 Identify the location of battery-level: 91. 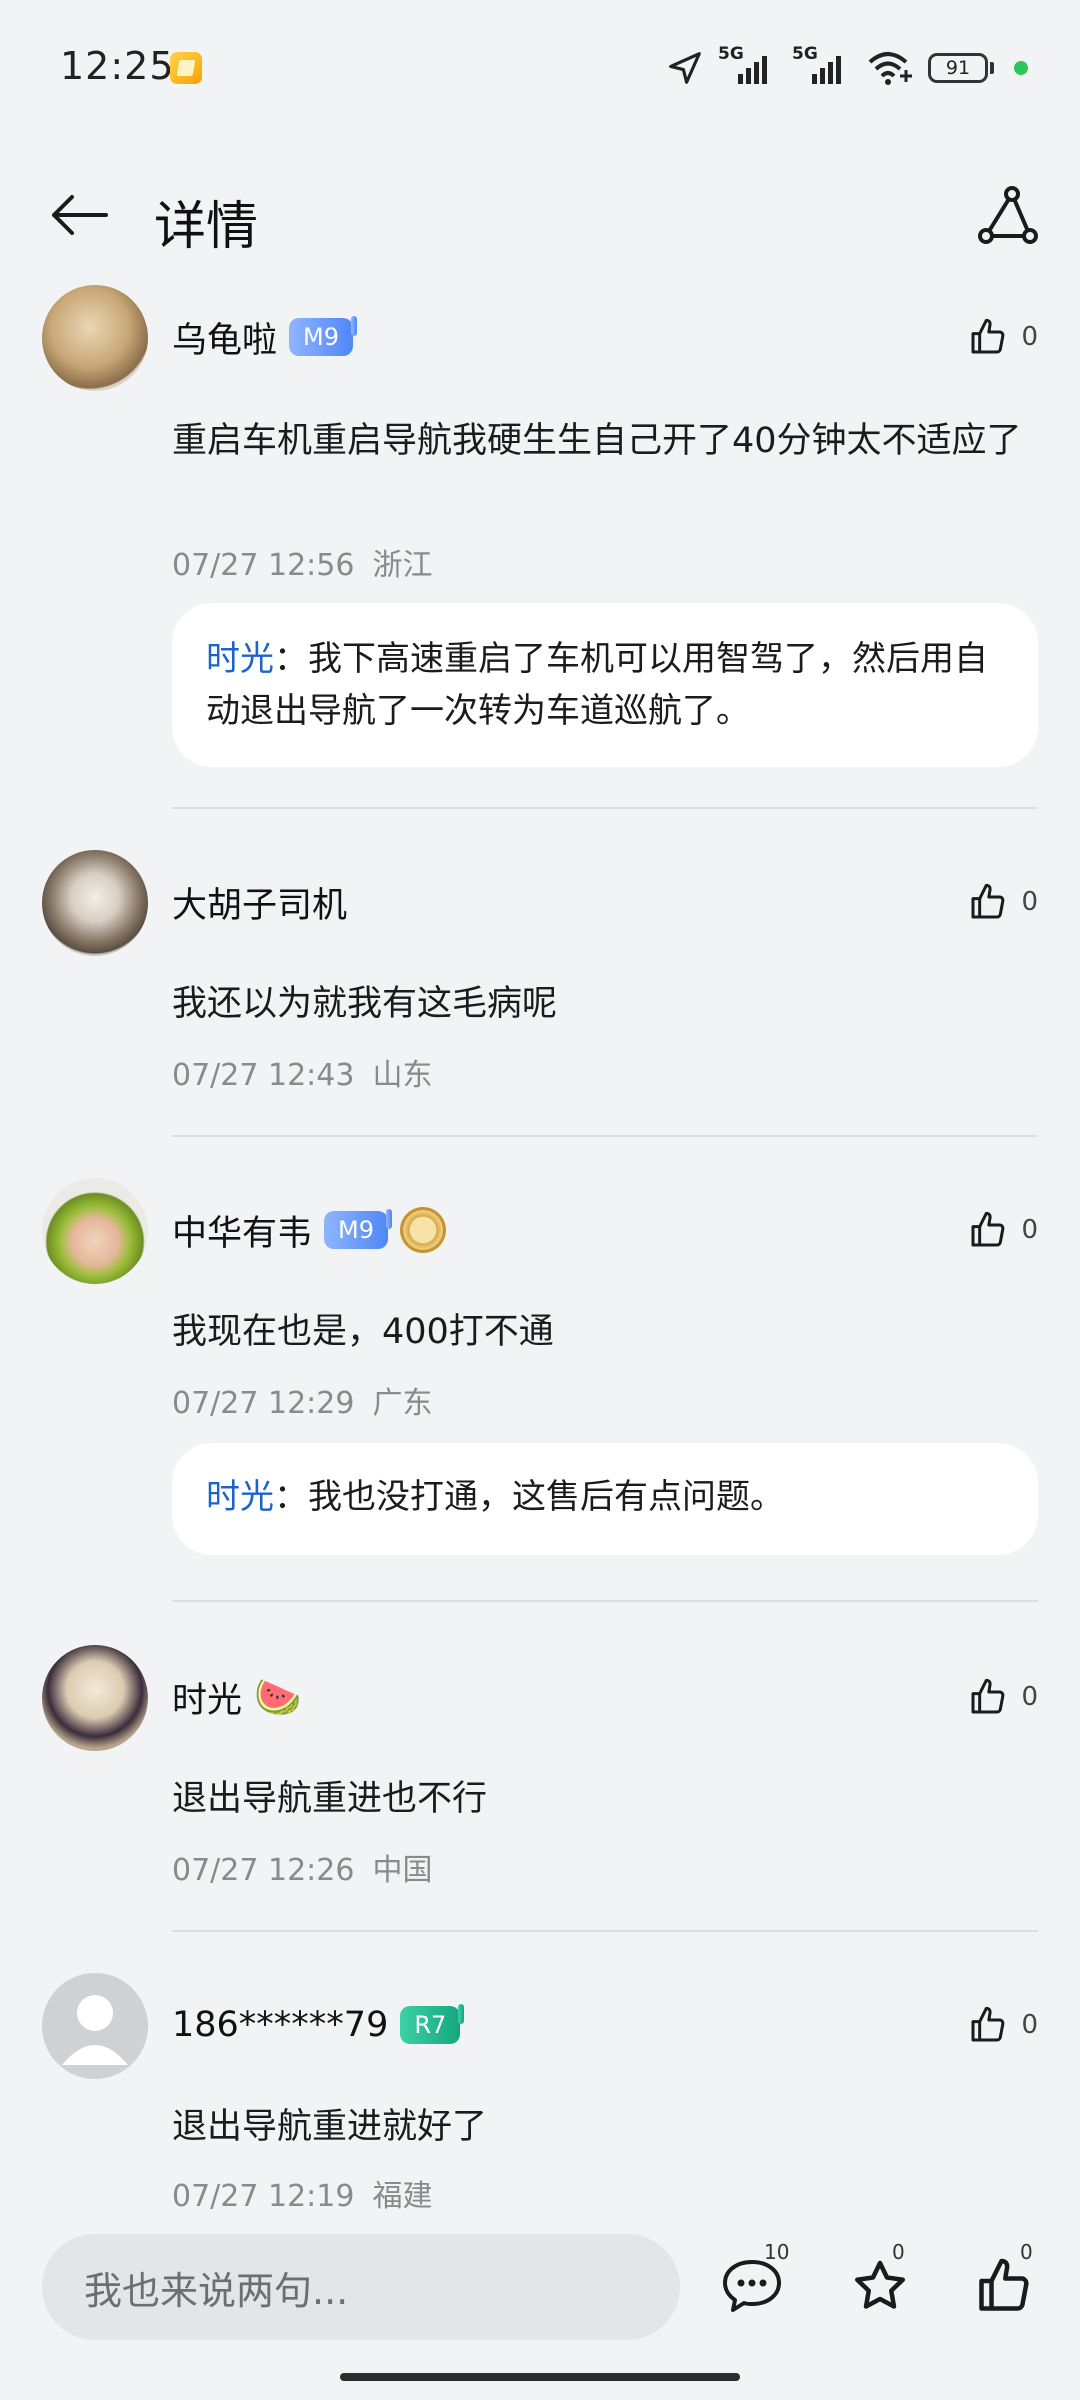
(958, 68).